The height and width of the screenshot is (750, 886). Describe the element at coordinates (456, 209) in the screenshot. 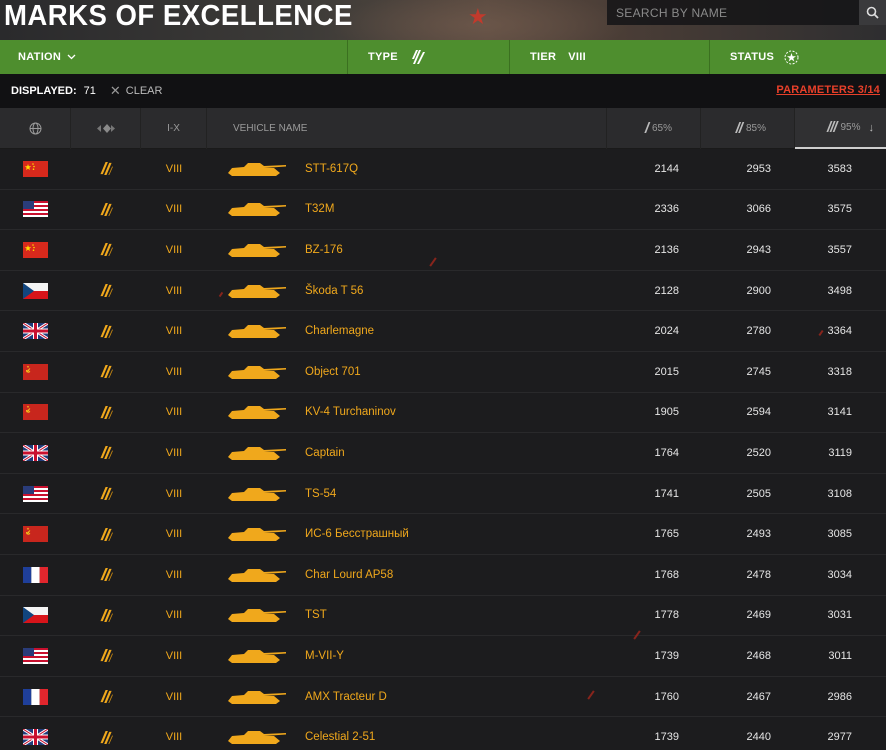

I see `vehicle-name: T32M` at that location.